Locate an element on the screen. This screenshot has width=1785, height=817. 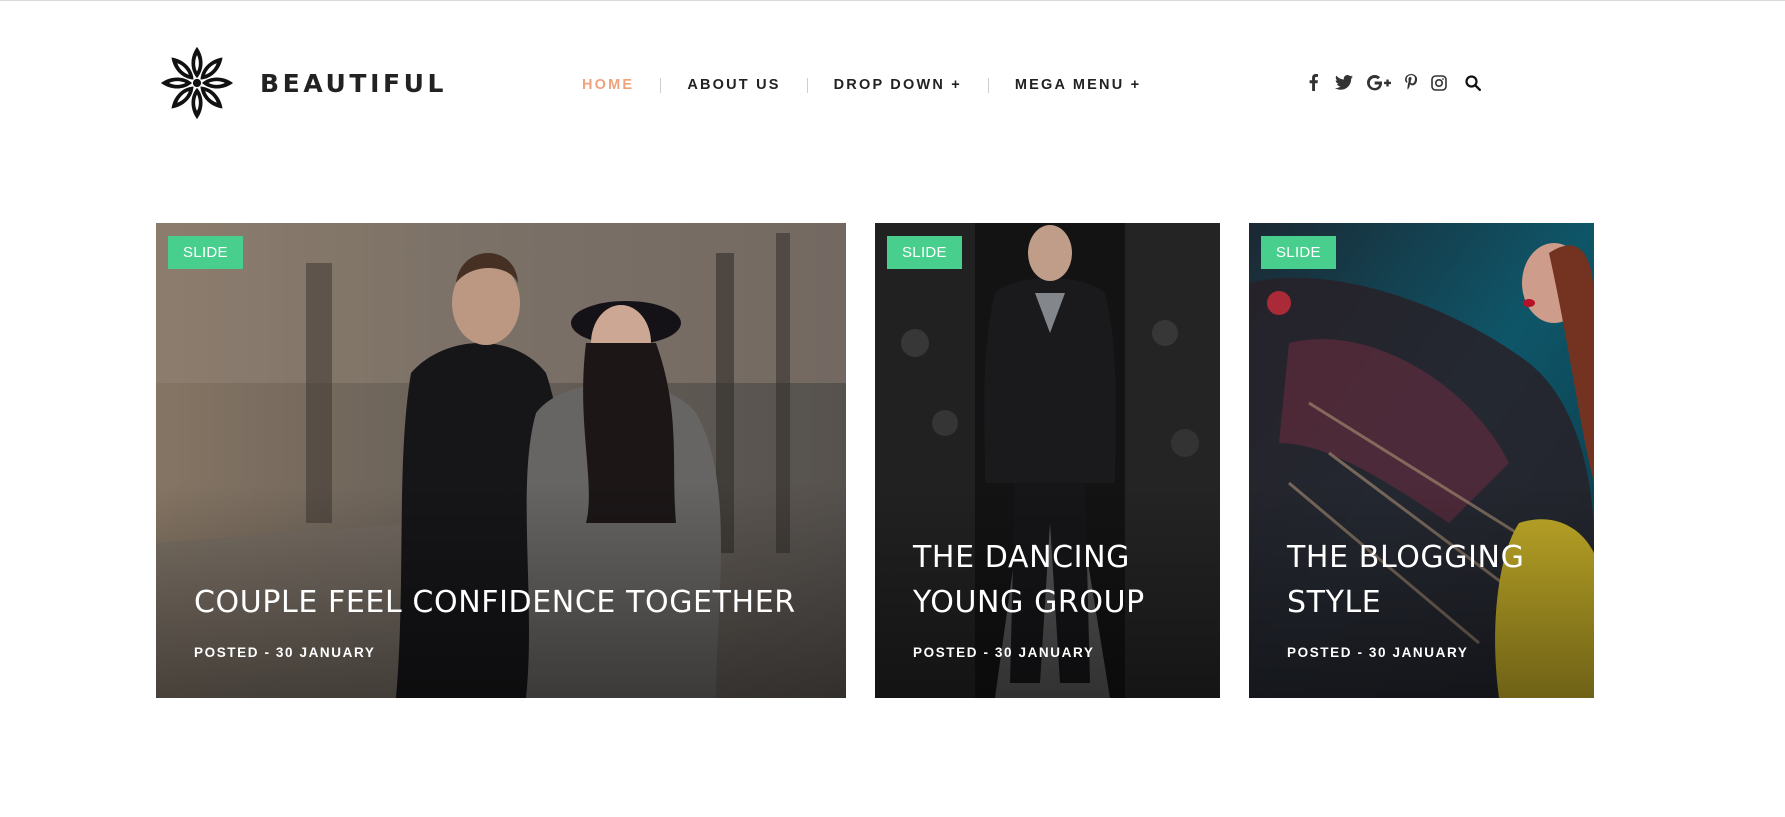
twitter-icon is located at coordinates (1344, 82).